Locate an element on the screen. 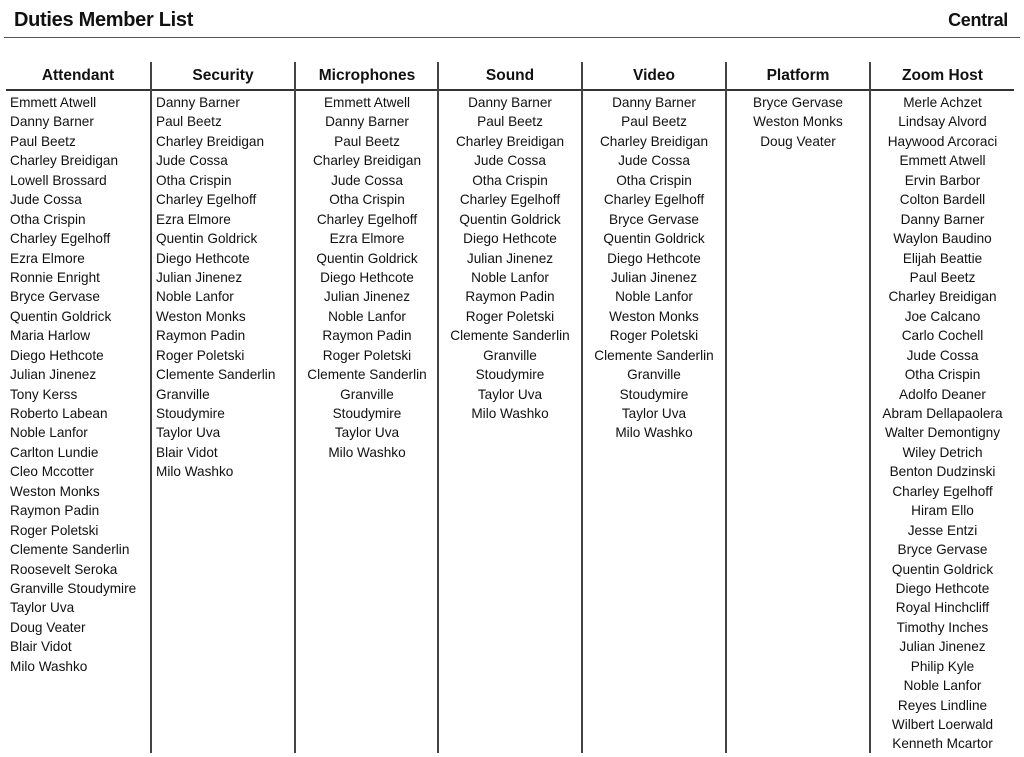  member-name: Lindsay Alvord is located at coordinates (942, 122).